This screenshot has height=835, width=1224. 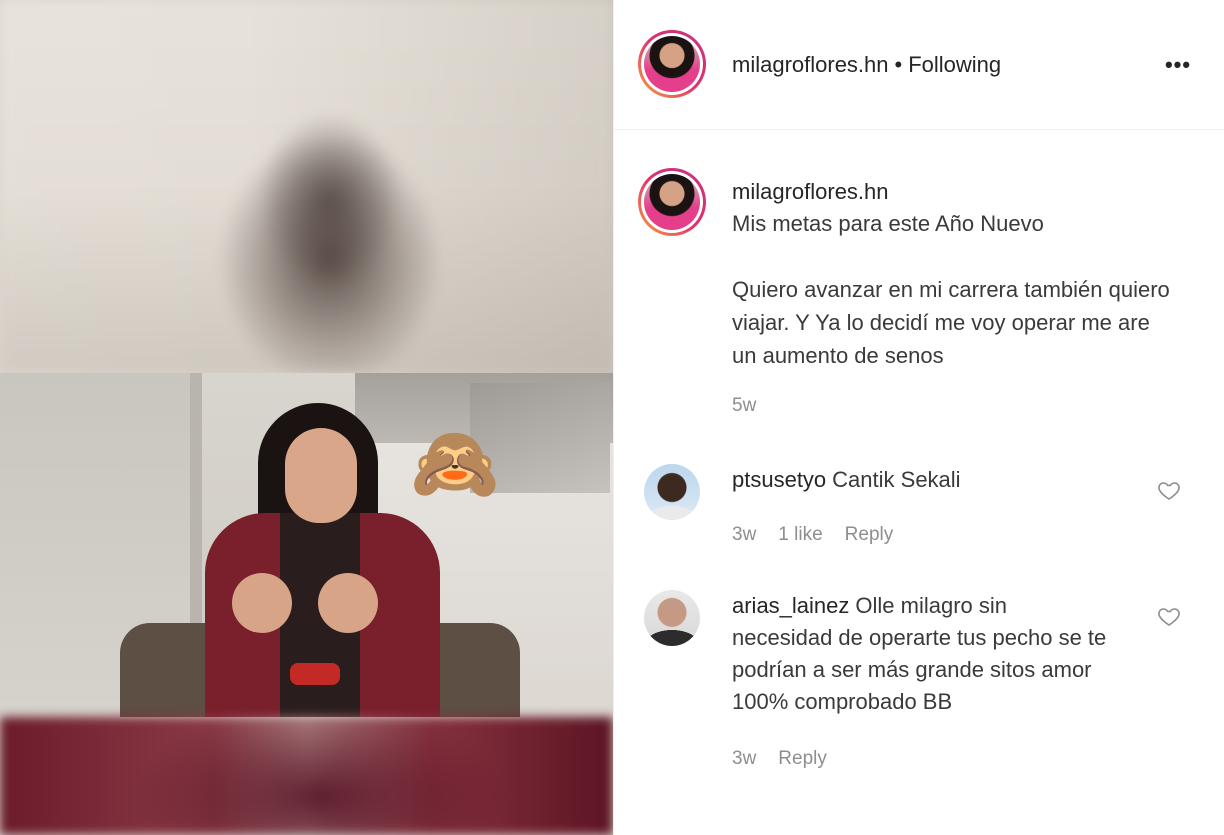 I want to click on comment-likes-count: 1 like, so click(x=800, y=534).